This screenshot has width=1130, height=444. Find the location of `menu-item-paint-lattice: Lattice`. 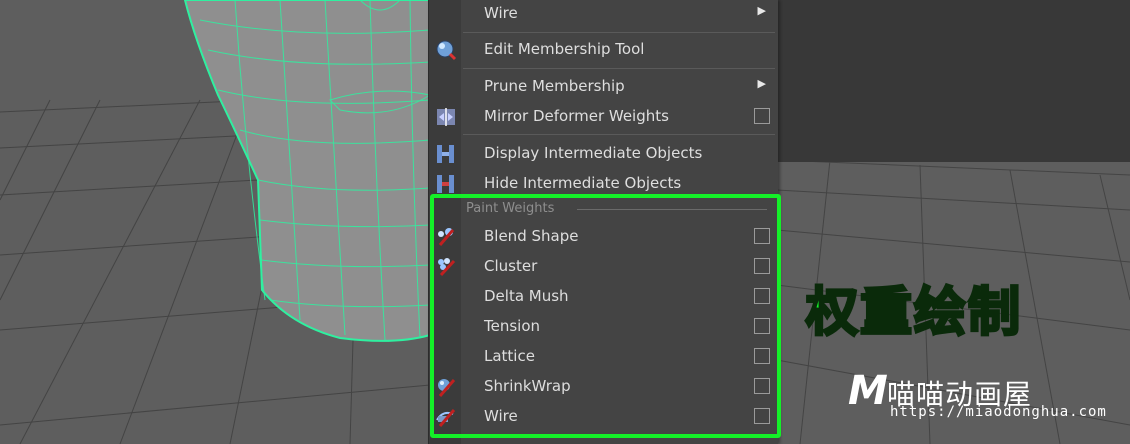

menu-item-paint-lattice: Lattice is located at coordinates (603, 357).